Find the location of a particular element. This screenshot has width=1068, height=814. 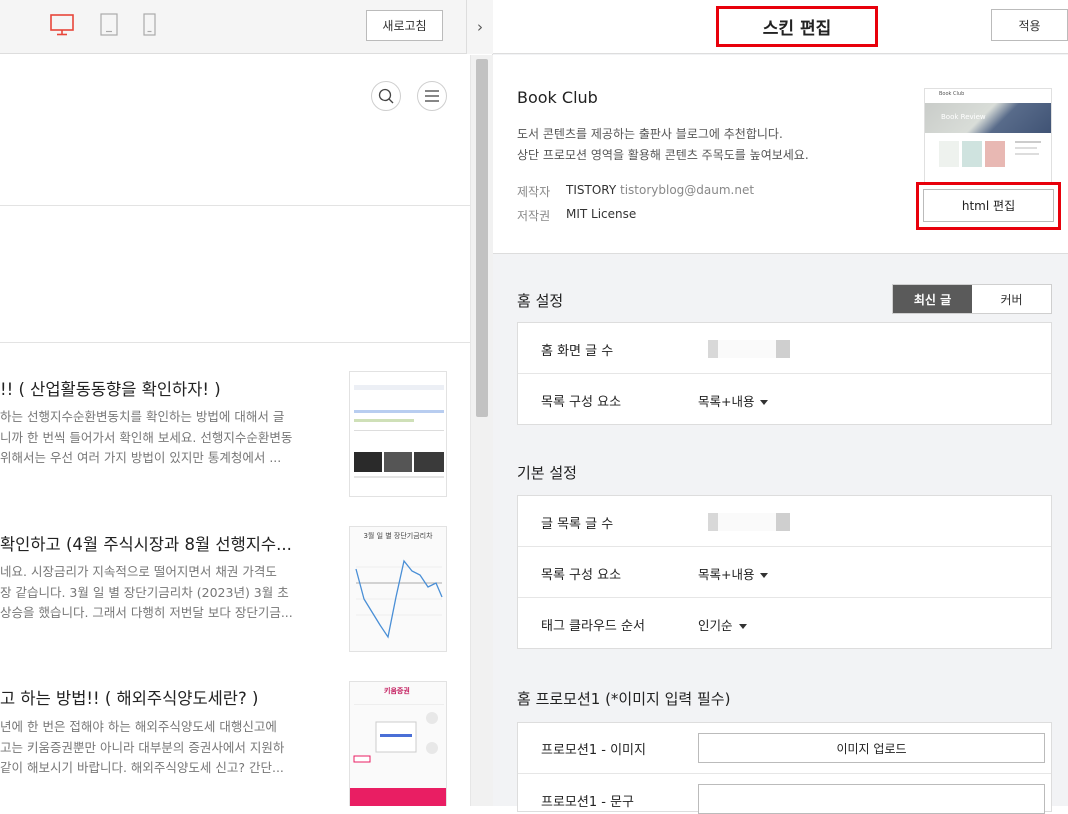

search-button is located at coordinates (386, 96).